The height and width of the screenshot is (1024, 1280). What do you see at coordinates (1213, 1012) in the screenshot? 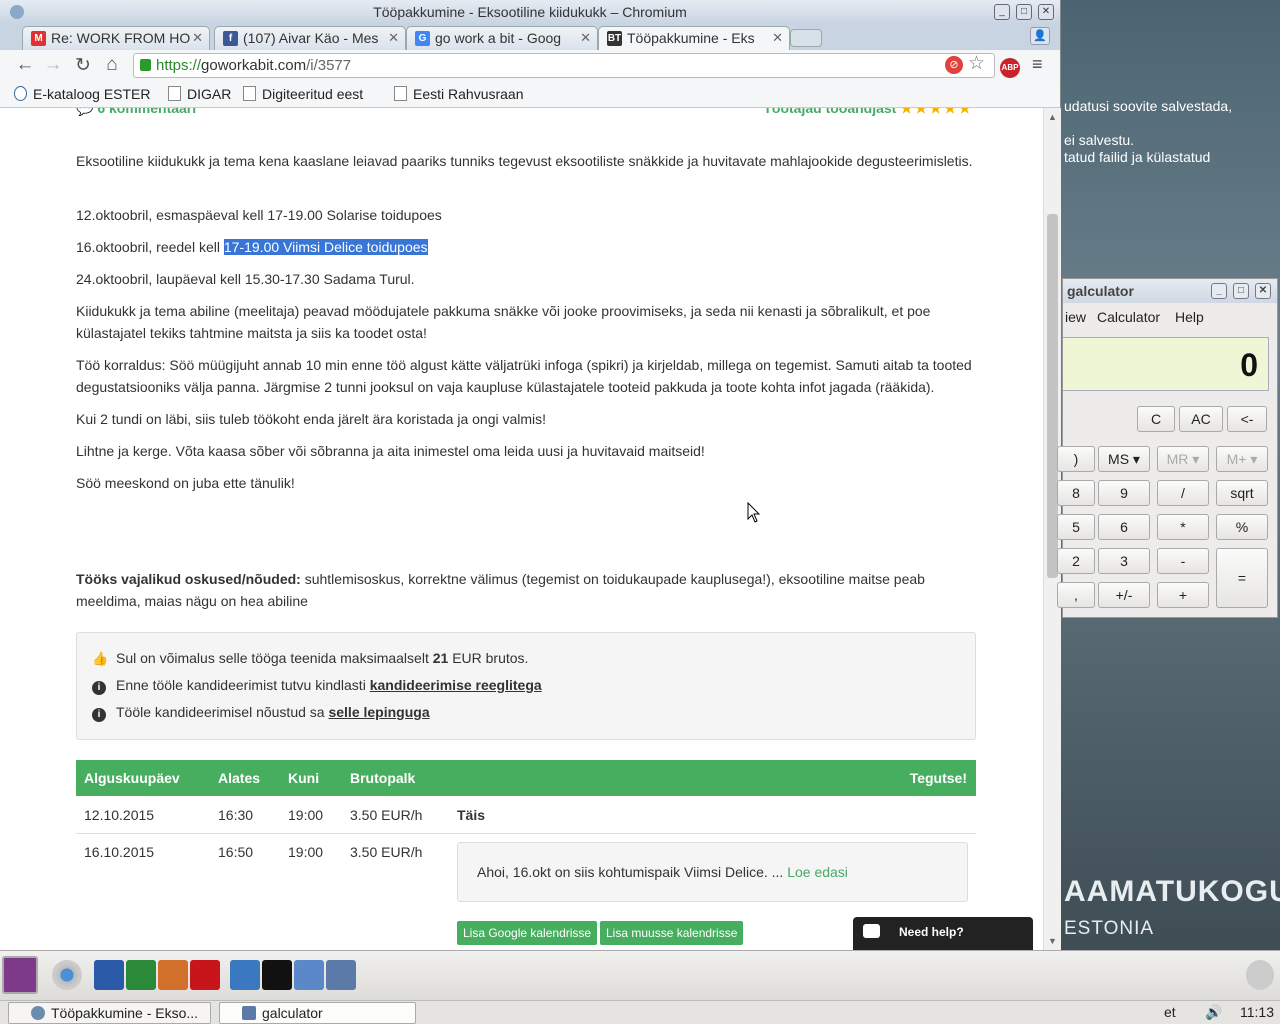
I see `volume-icon: 🔊` at bounding box center [1213, 1012].